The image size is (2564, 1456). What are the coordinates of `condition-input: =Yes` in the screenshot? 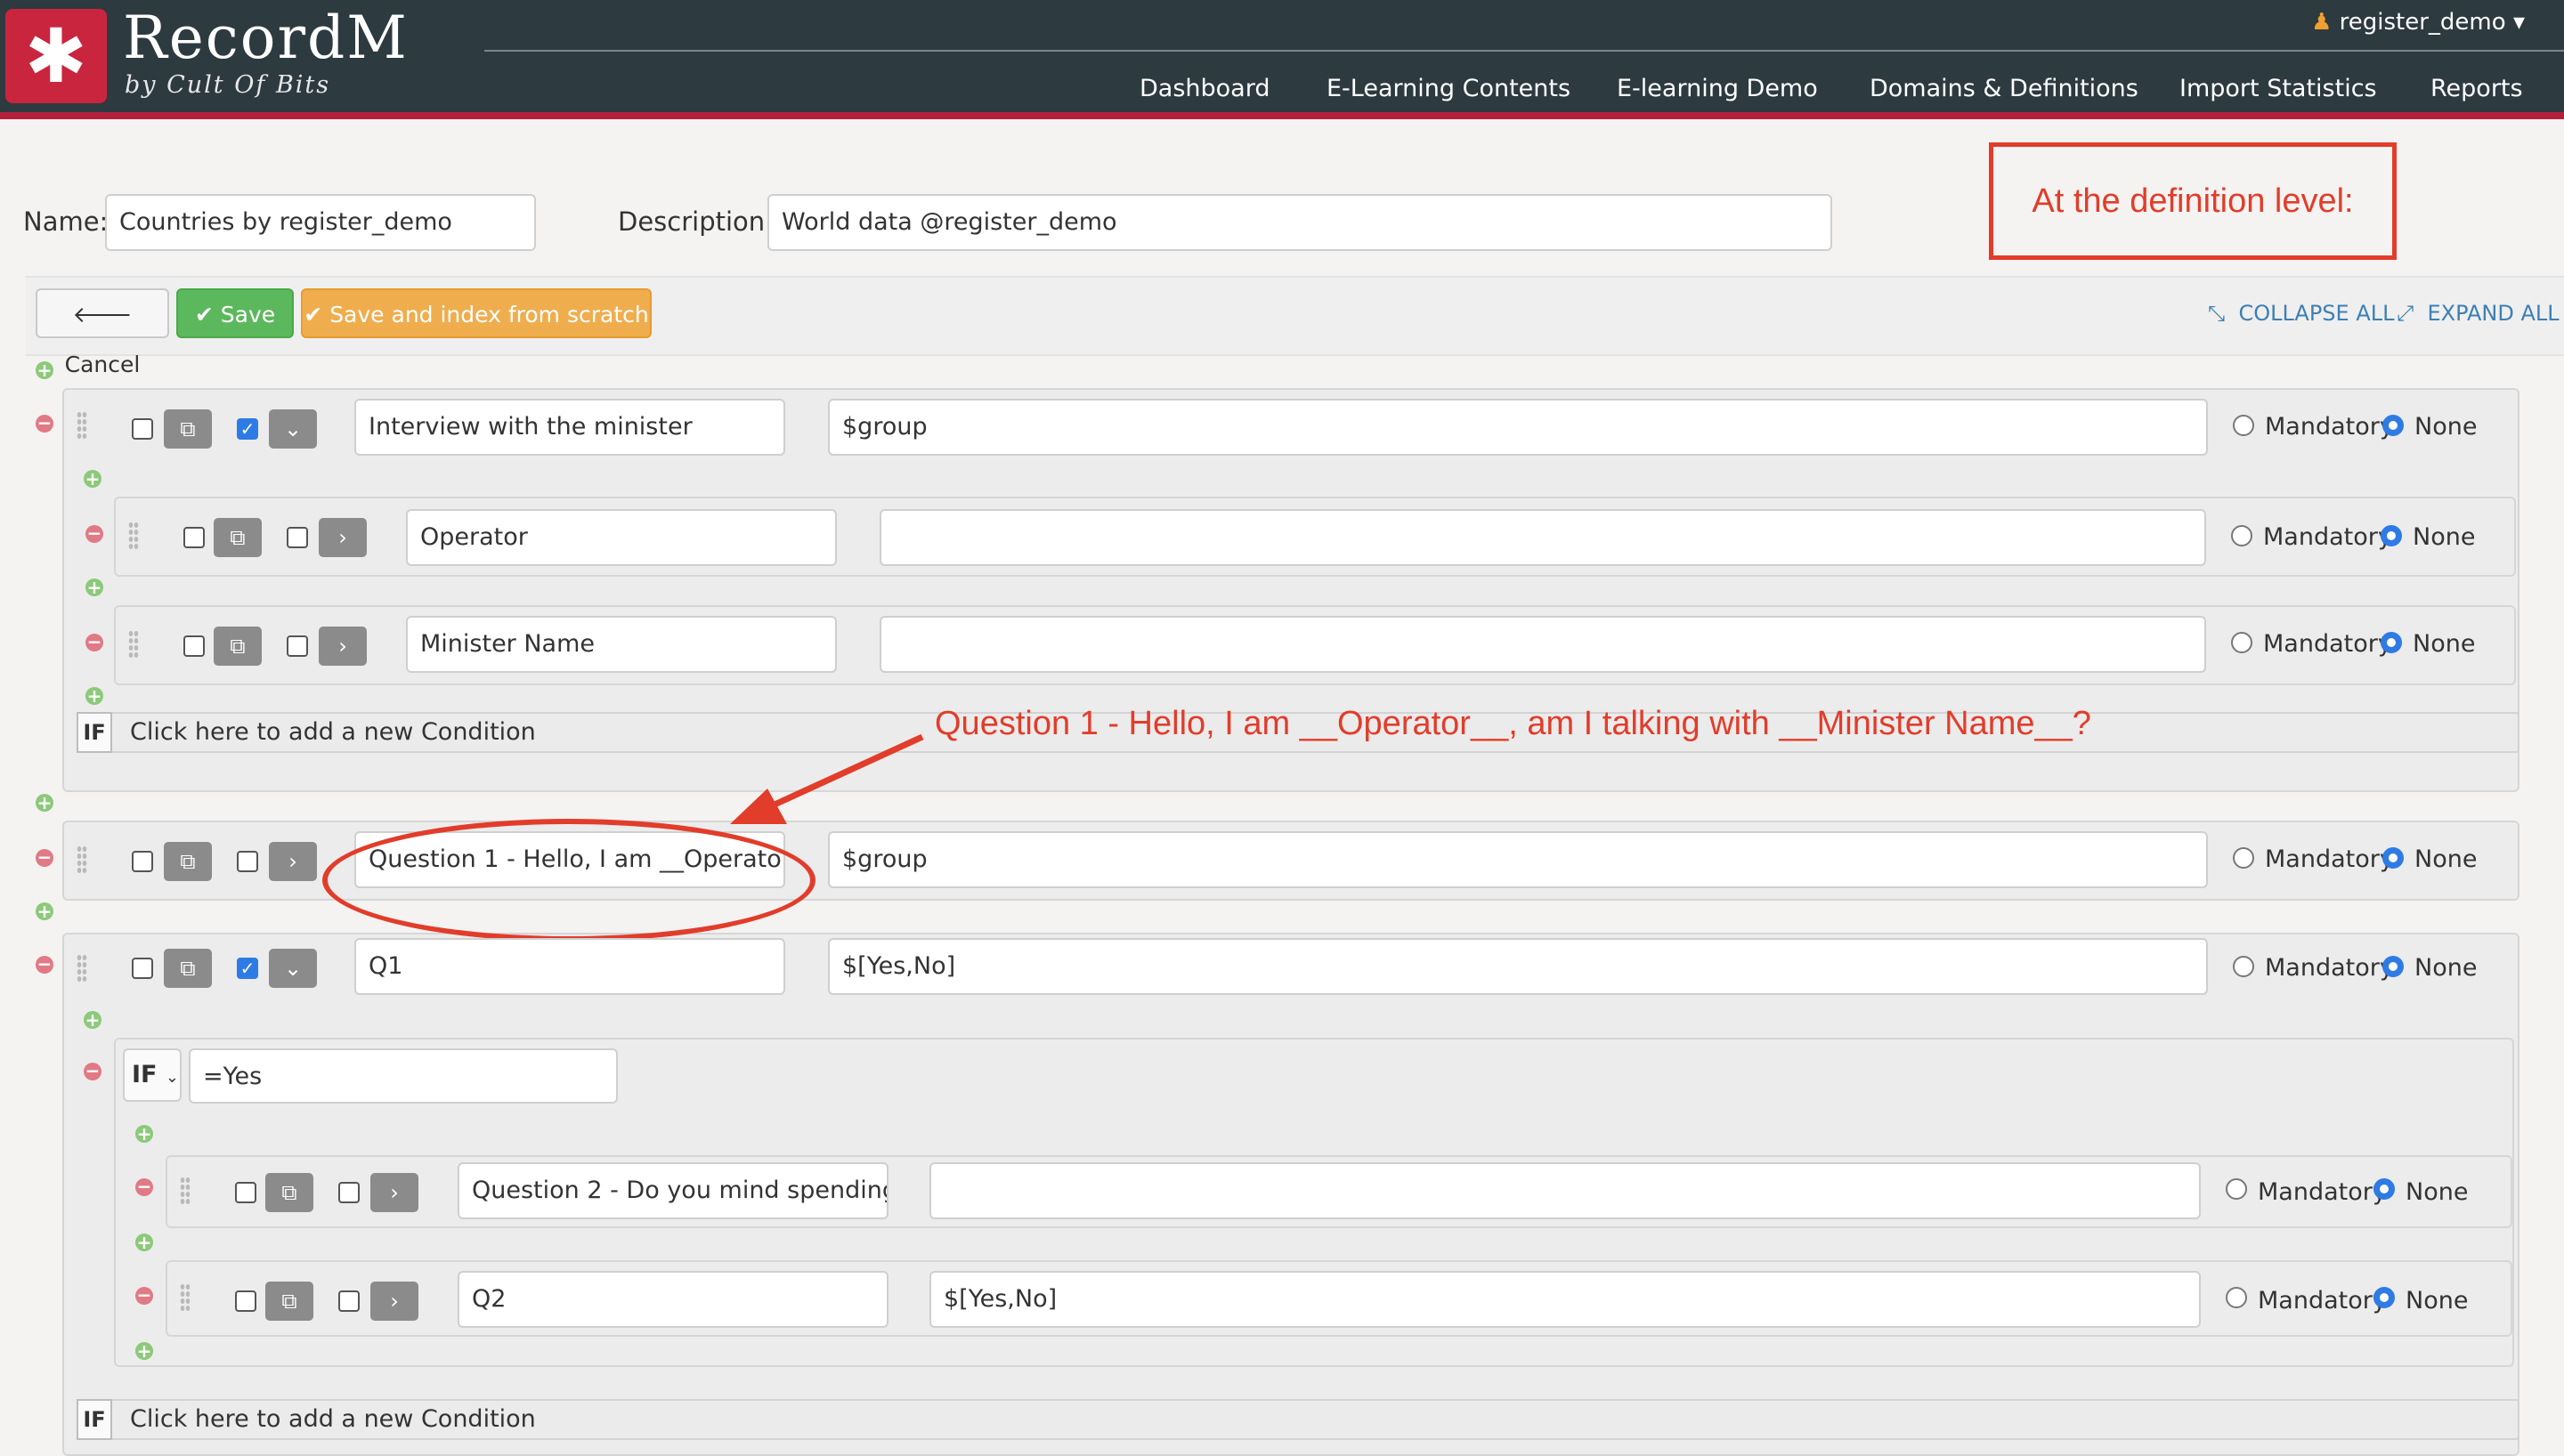 It's located at (403, 1076).